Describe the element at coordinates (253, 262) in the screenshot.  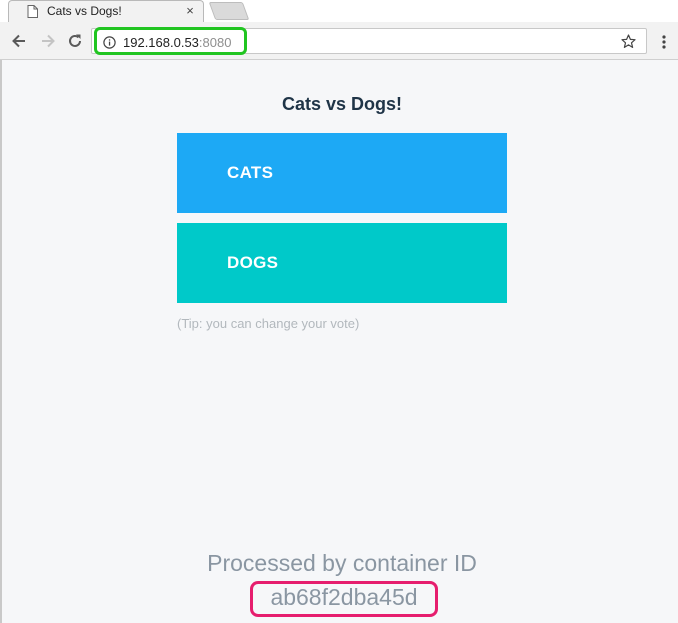
I see `vote-dogs-label: DOGS` at that location.